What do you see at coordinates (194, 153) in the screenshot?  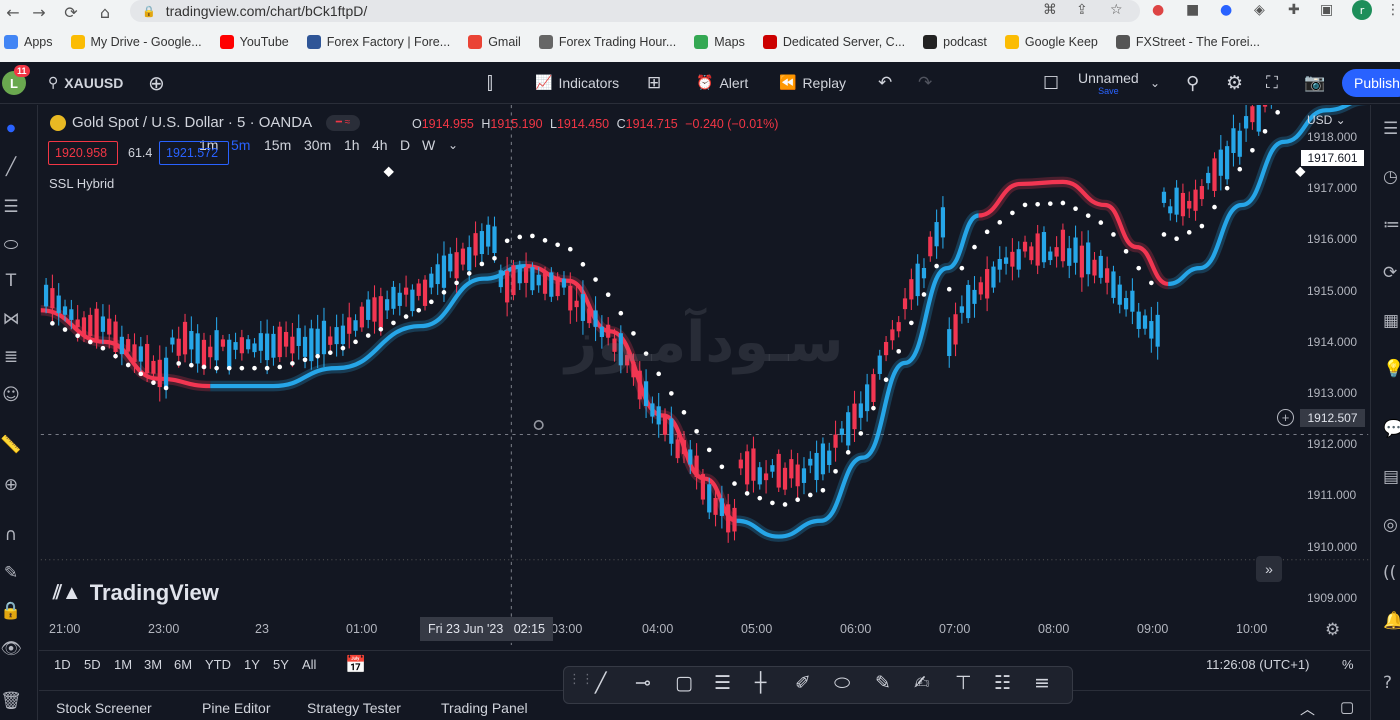 I see `buy-price-button: 1921.572` at bounding box center [194, 153].